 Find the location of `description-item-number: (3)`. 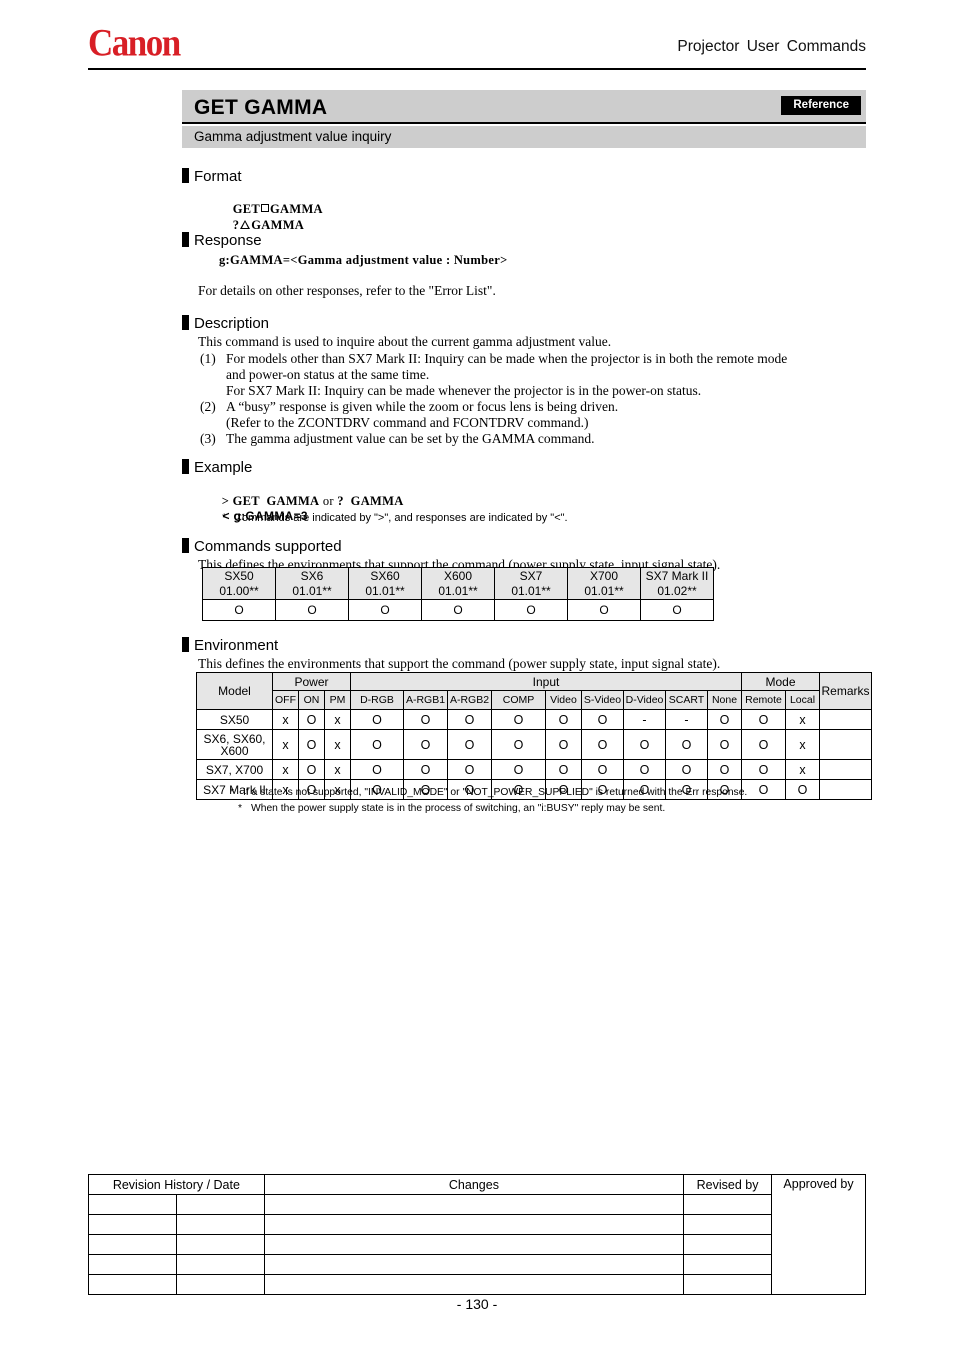

description-item-number: (3) is located at coordinates (208, 438).